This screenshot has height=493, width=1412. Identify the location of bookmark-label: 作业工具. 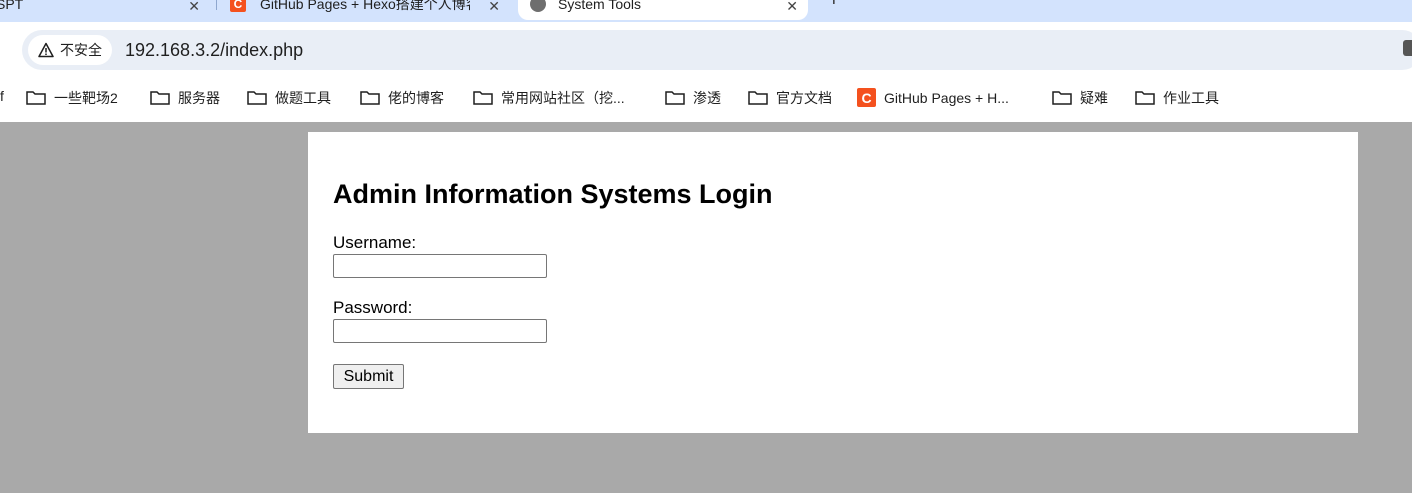
(1191, 98).